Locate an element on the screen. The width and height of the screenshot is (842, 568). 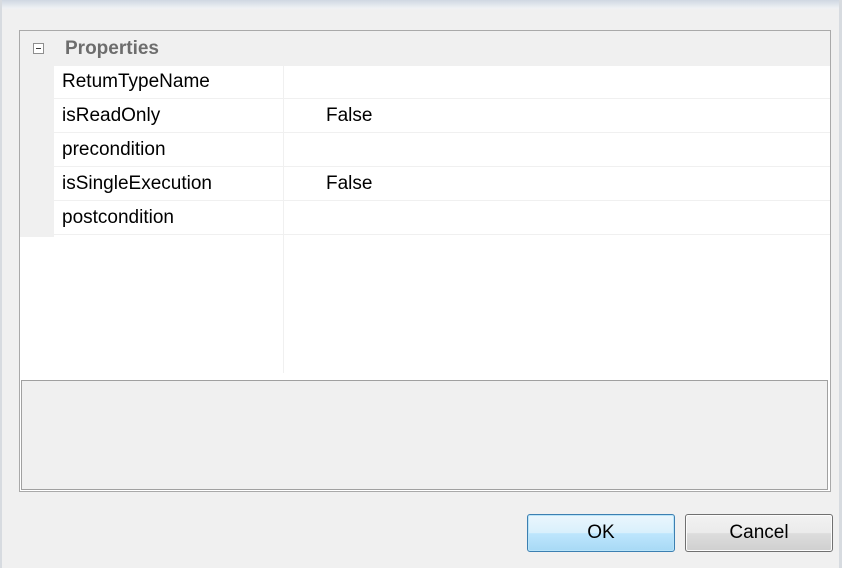
ok-button: OK is located at coordinates (601, 533).